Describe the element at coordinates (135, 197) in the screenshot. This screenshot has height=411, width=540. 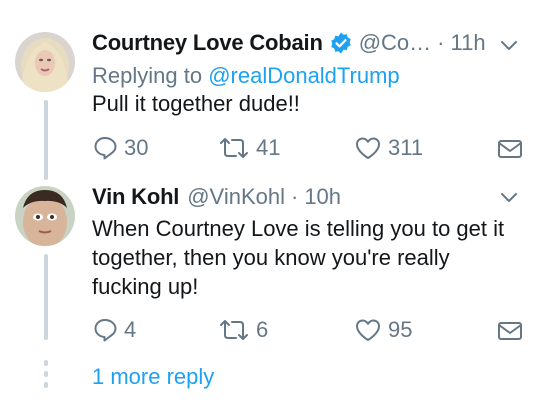
I see `author-name: Vin Kohl` at that location.